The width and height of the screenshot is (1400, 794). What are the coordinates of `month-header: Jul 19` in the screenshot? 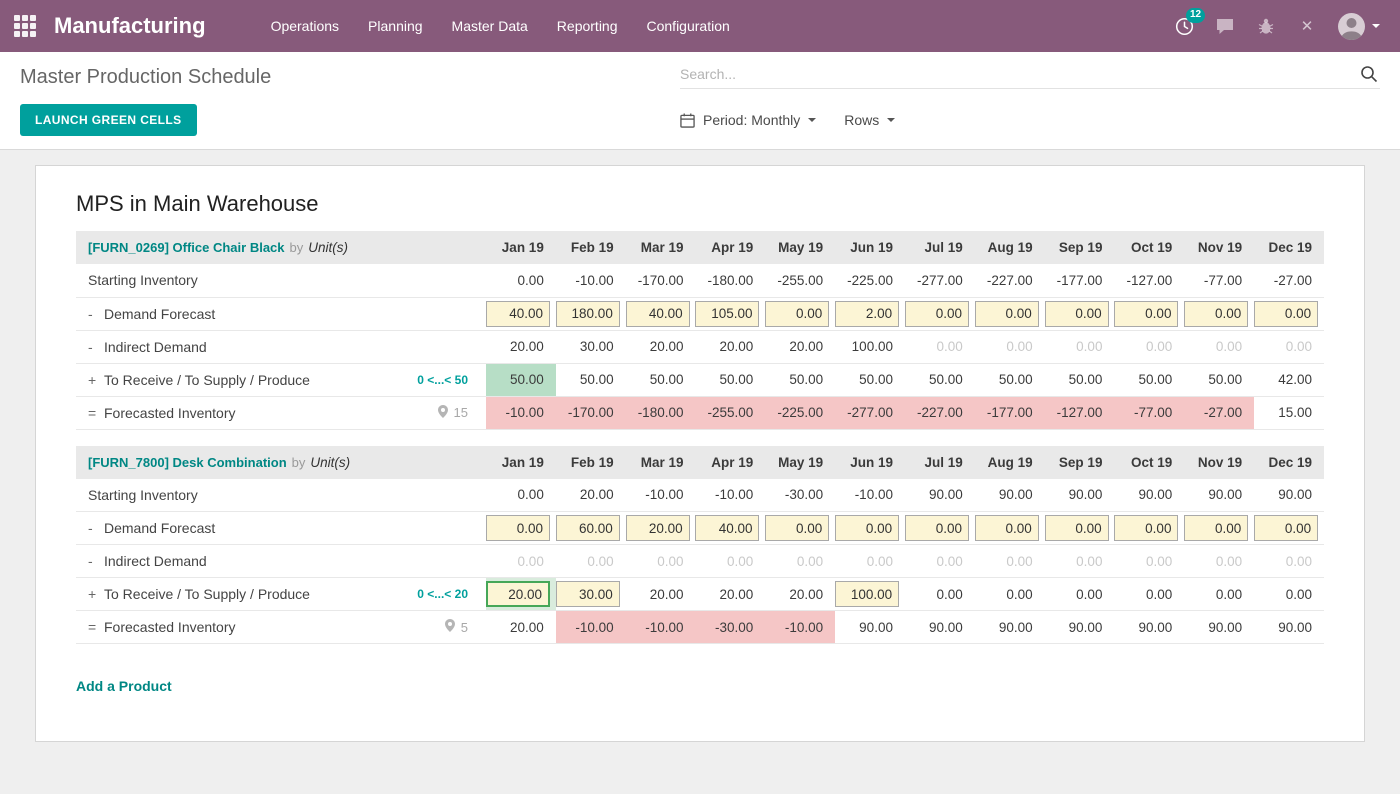 It's located at (939, 462).